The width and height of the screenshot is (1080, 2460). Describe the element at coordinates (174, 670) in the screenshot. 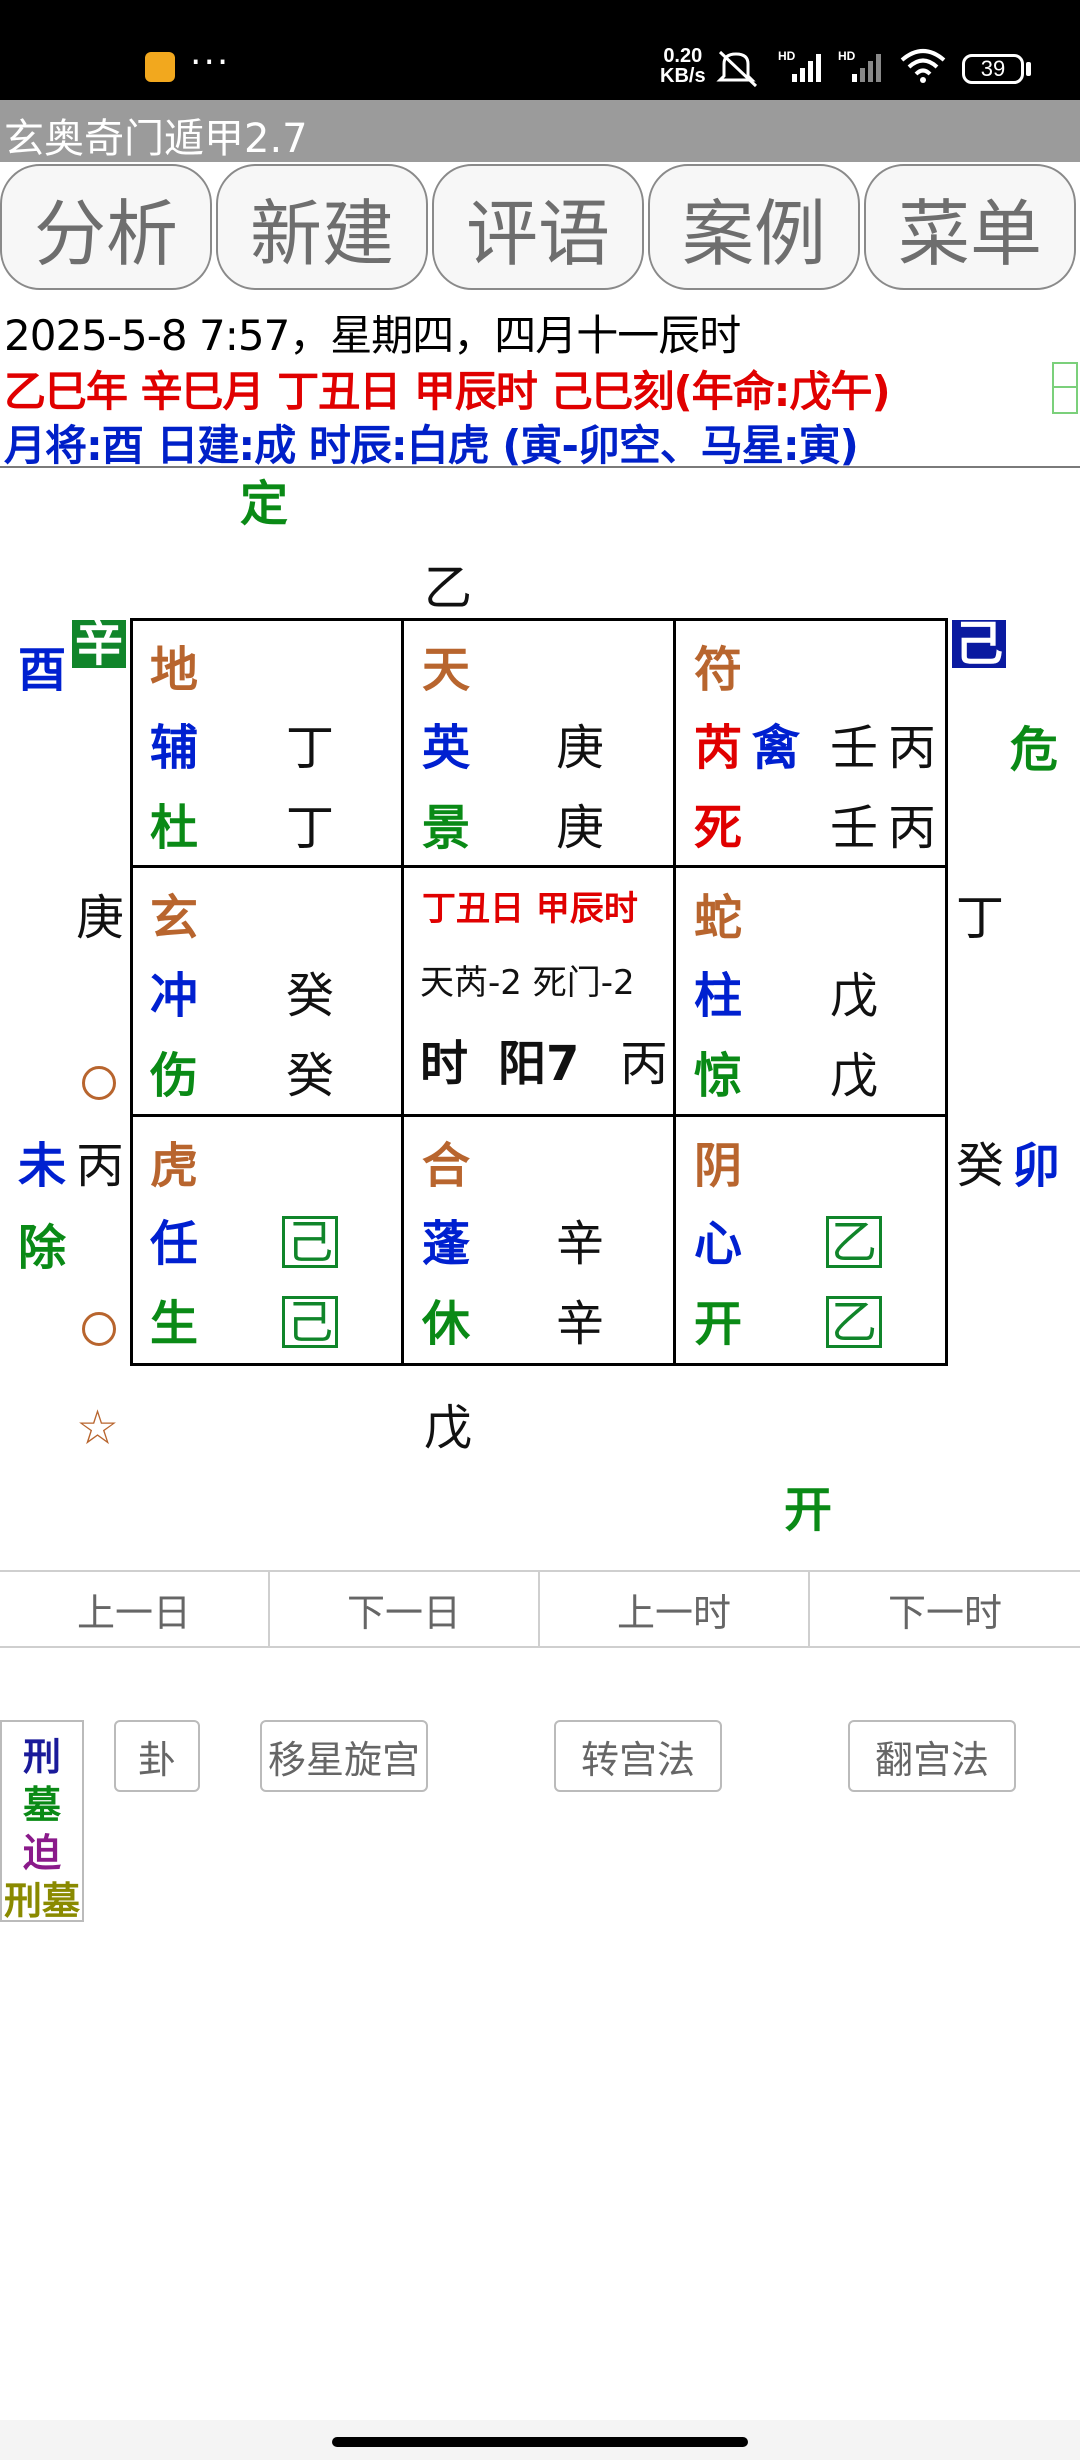

I see `palace-god: 地` at that location.